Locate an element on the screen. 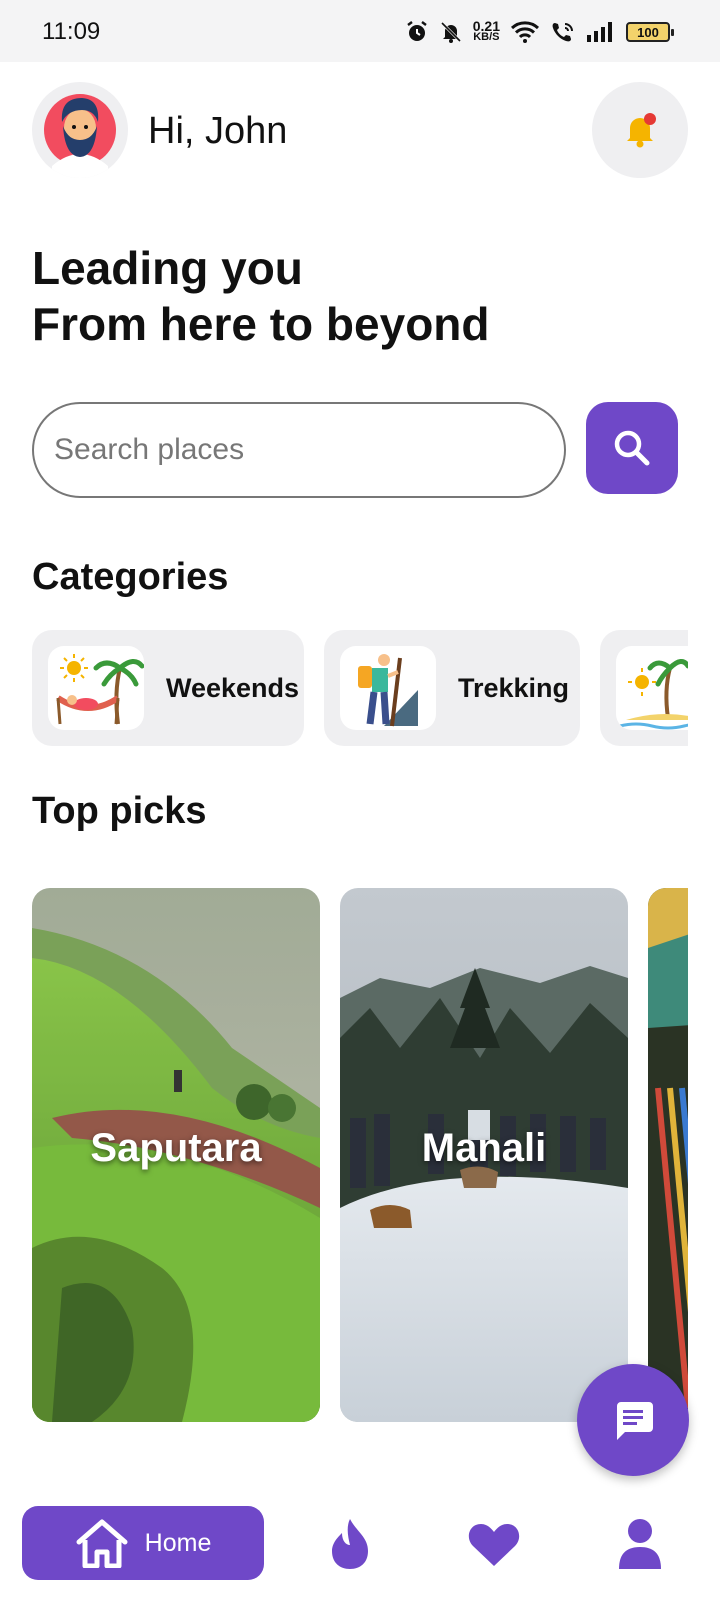 Image resolution: width=720 pixels, height=1600 pixels. nav-profile is located at coordinates (640, 1544).